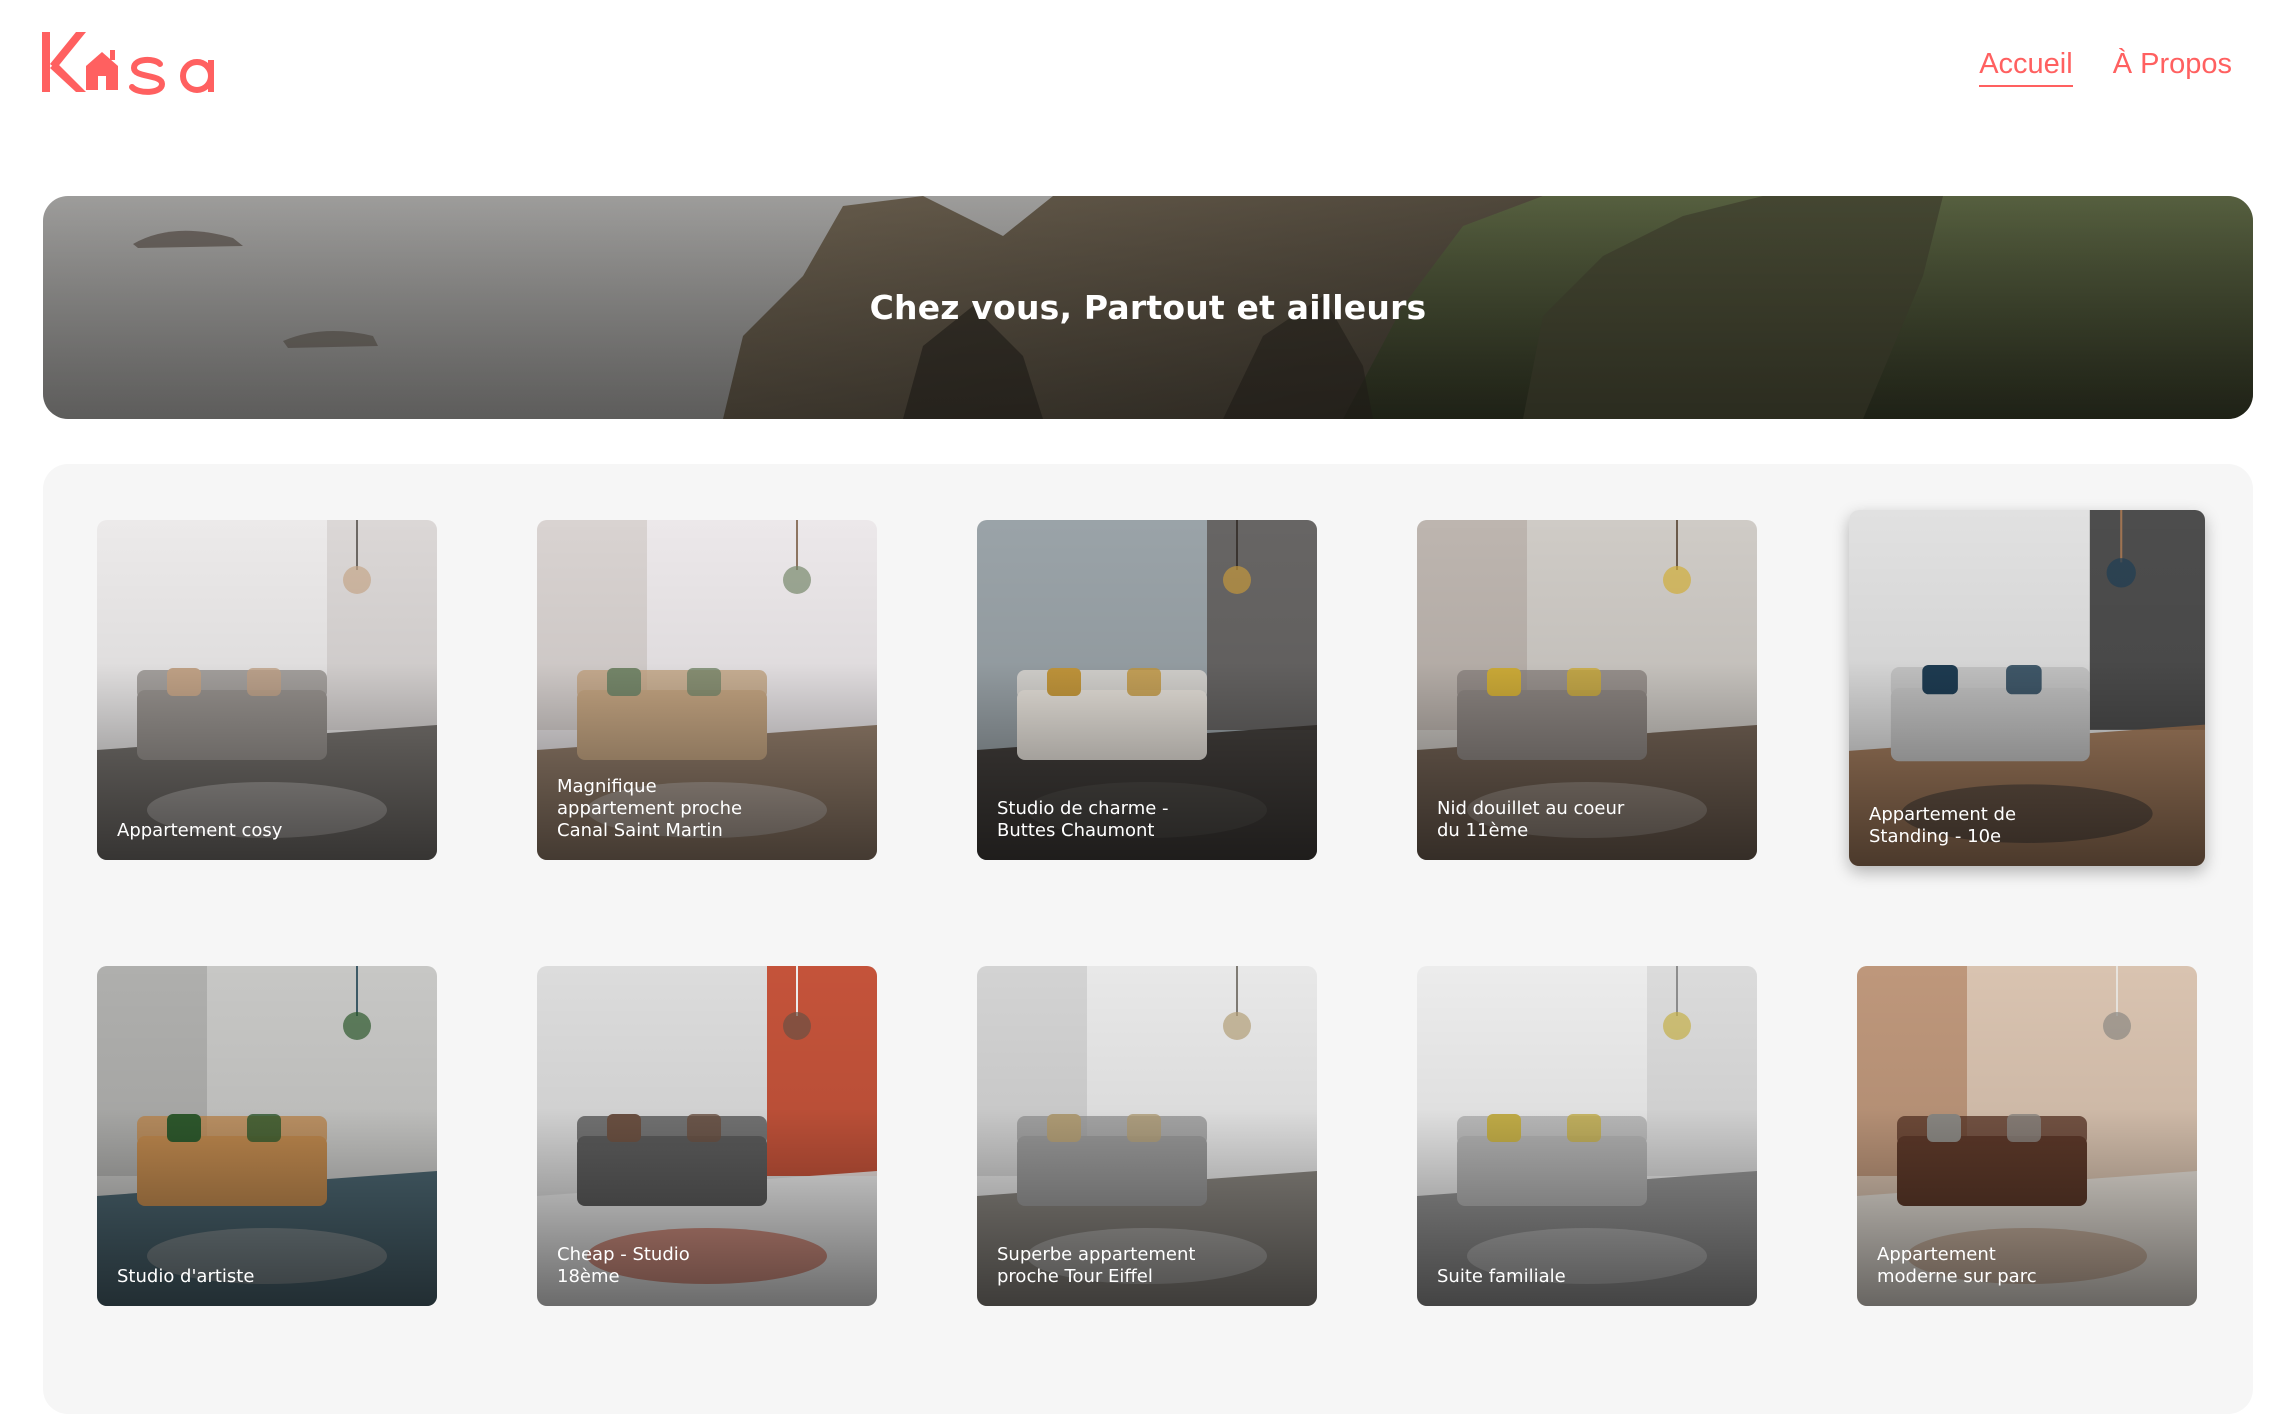  I want to click on nav-link-home: Accueil, so click(2026, 67).